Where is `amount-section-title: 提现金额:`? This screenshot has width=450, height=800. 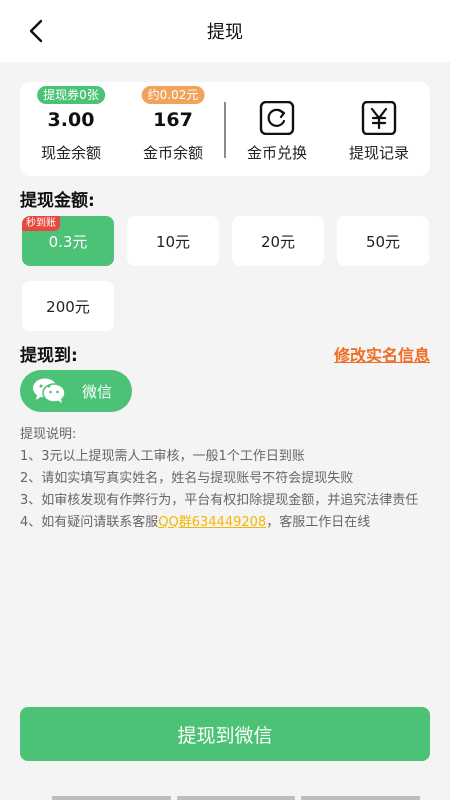
amount-section-title: 提现金额: is located at coordinates (57, 201).